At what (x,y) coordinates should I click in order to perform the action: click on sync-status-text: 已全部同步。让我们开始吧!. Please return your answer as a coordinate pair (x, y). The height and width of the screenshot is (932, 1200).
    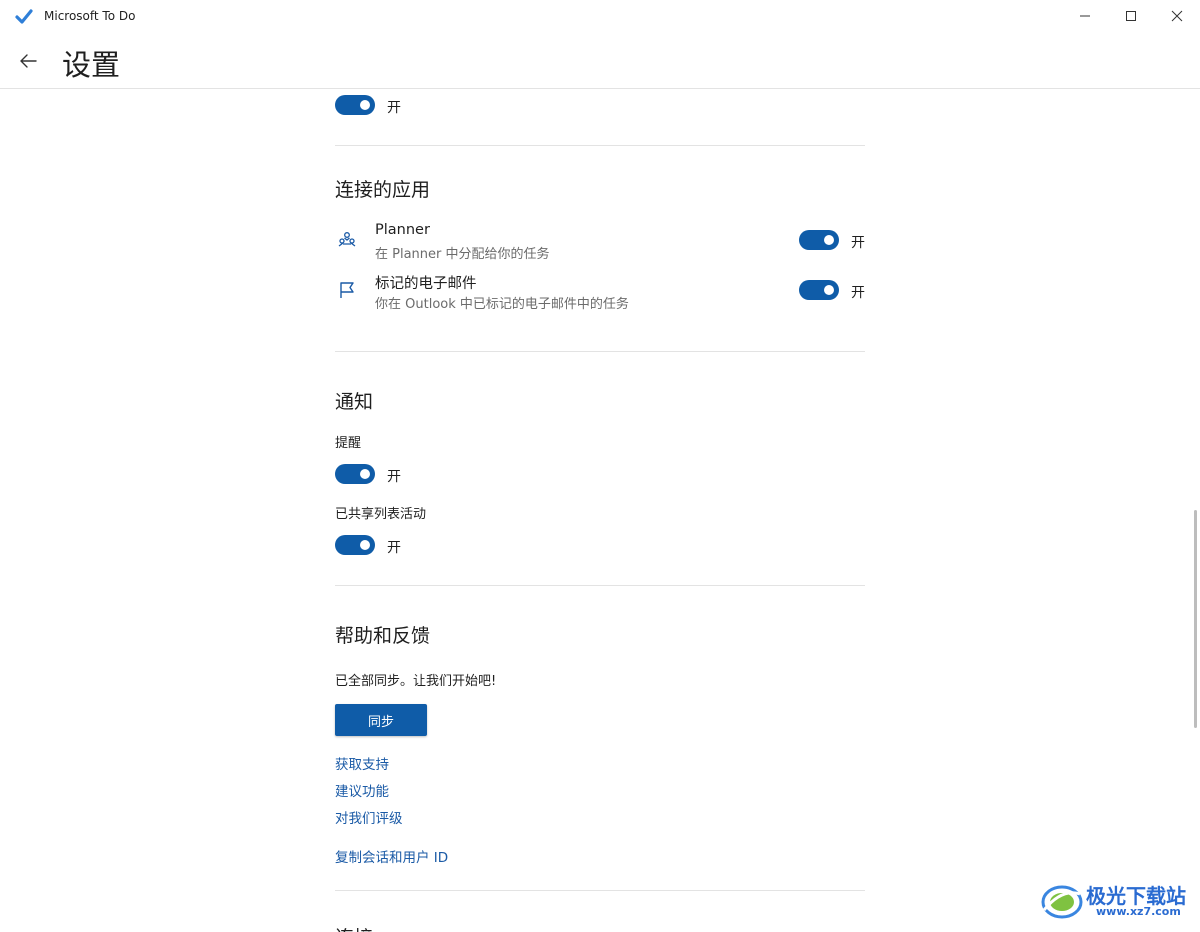
    Looking at the image, I should click on (416, 681).